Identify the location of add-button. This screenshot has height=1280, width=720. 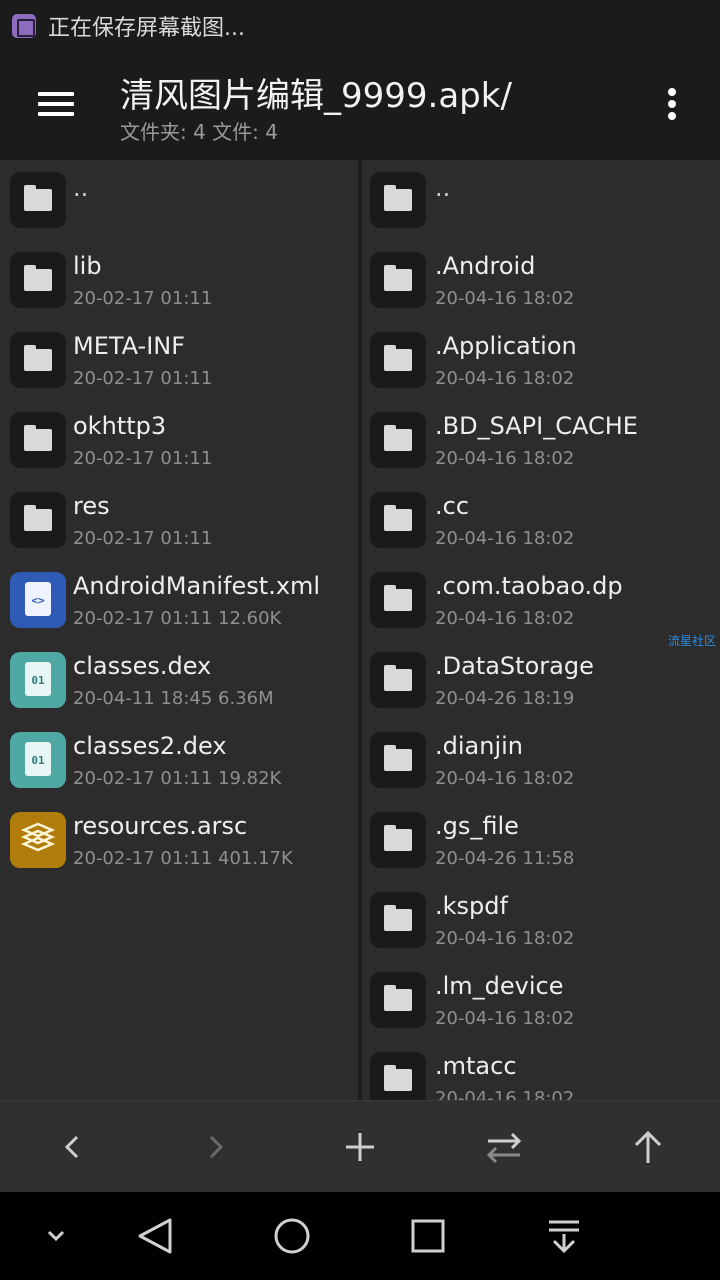
(360, 1147).